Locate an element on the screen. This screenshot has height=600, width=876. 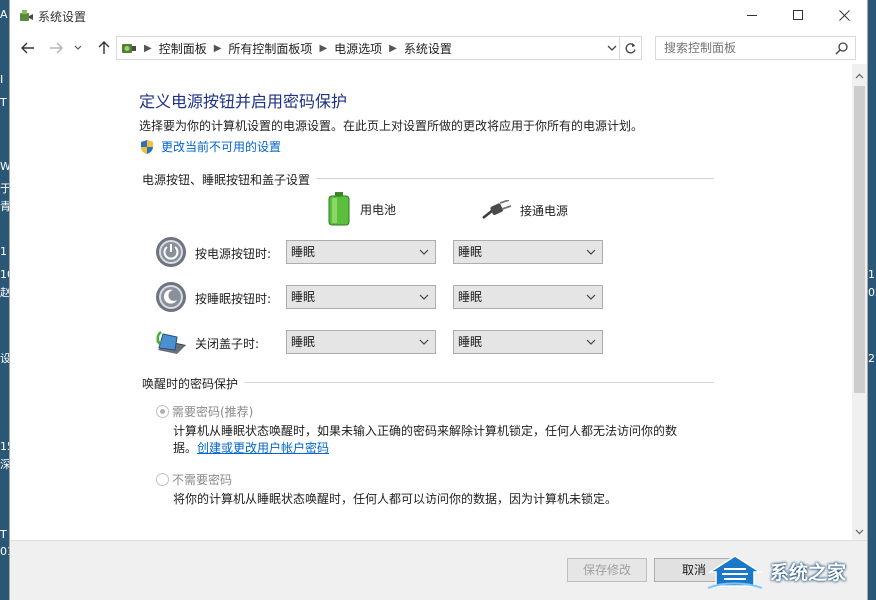
title-bar: 系统设置 is located at coordinates (438, 16).